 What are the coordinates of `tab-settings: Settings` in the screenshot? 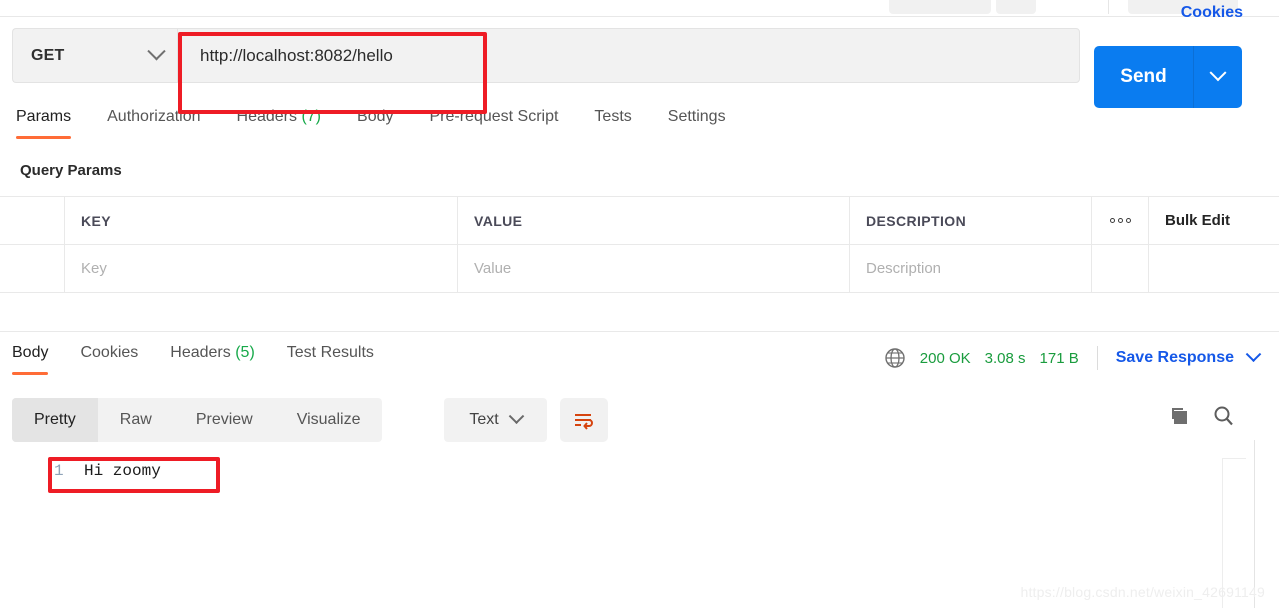 It's located at (697, 121).